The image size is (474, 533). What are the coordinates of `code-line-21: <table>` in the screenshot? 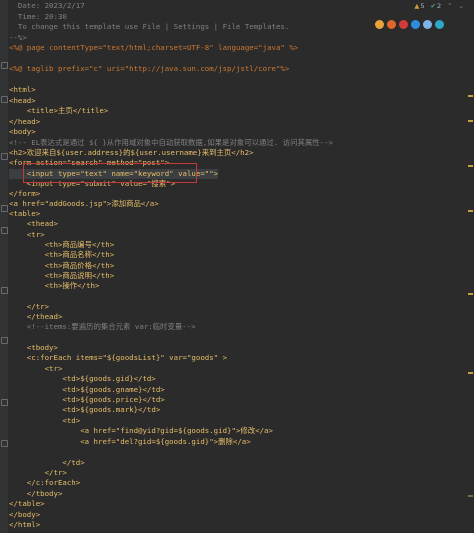 It's located at (24, 214).